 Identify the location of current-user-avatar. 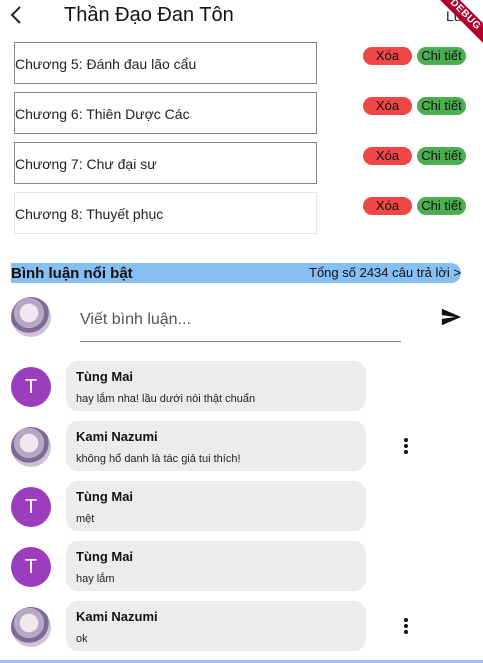
(31, 317).